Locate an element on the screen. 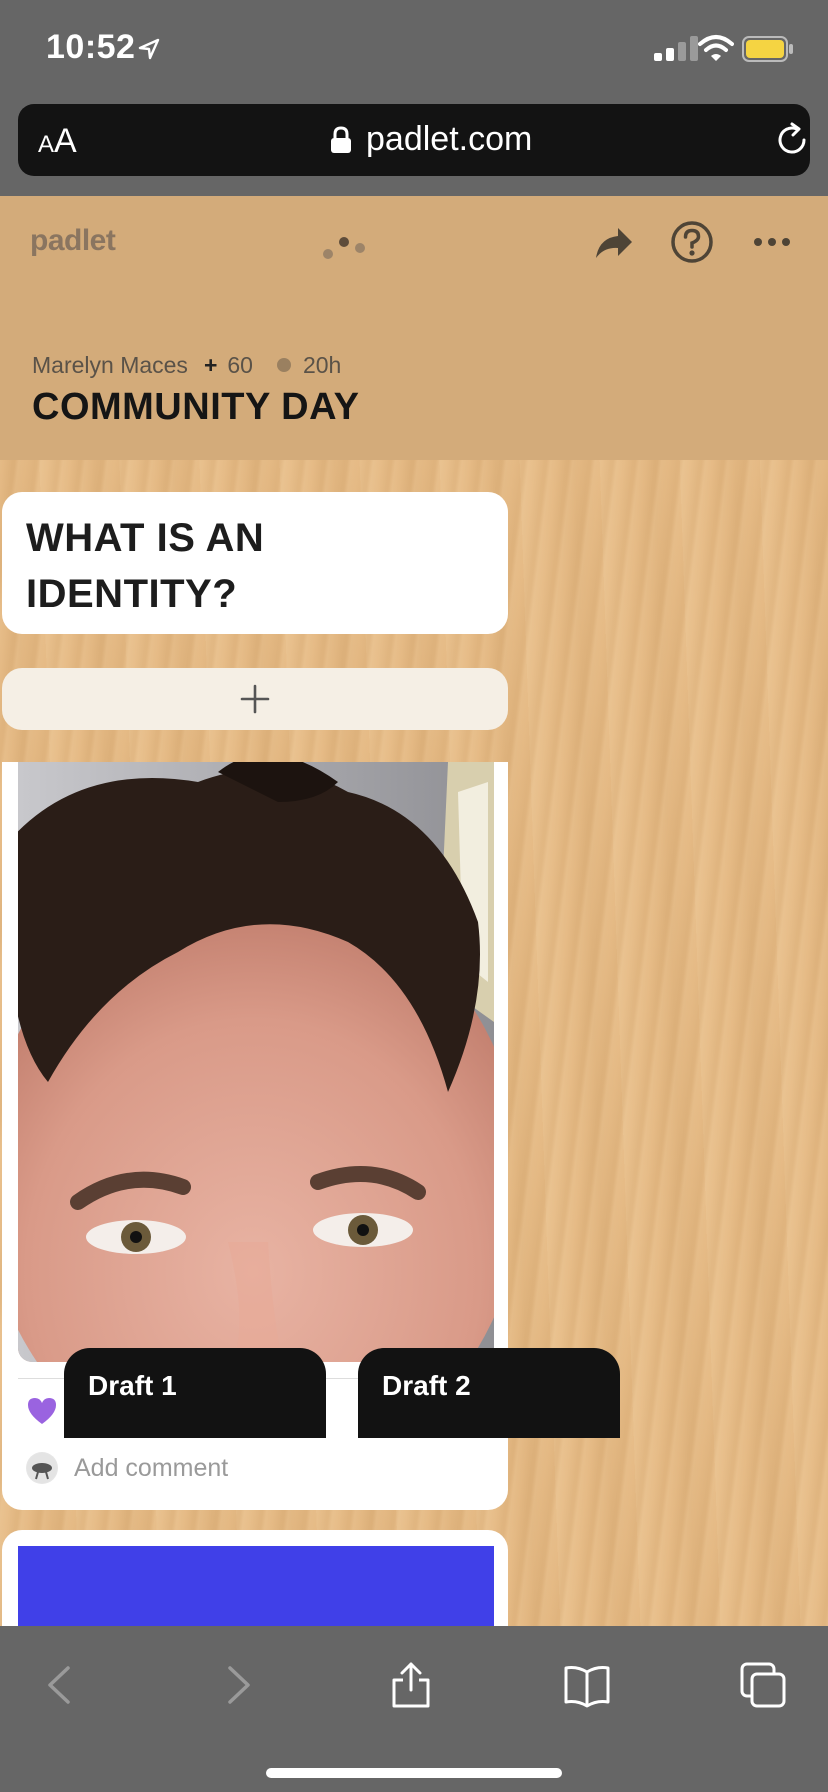 The image size is (828, 1792). reader-settings-button: AA is located at coordinates (57, 141).